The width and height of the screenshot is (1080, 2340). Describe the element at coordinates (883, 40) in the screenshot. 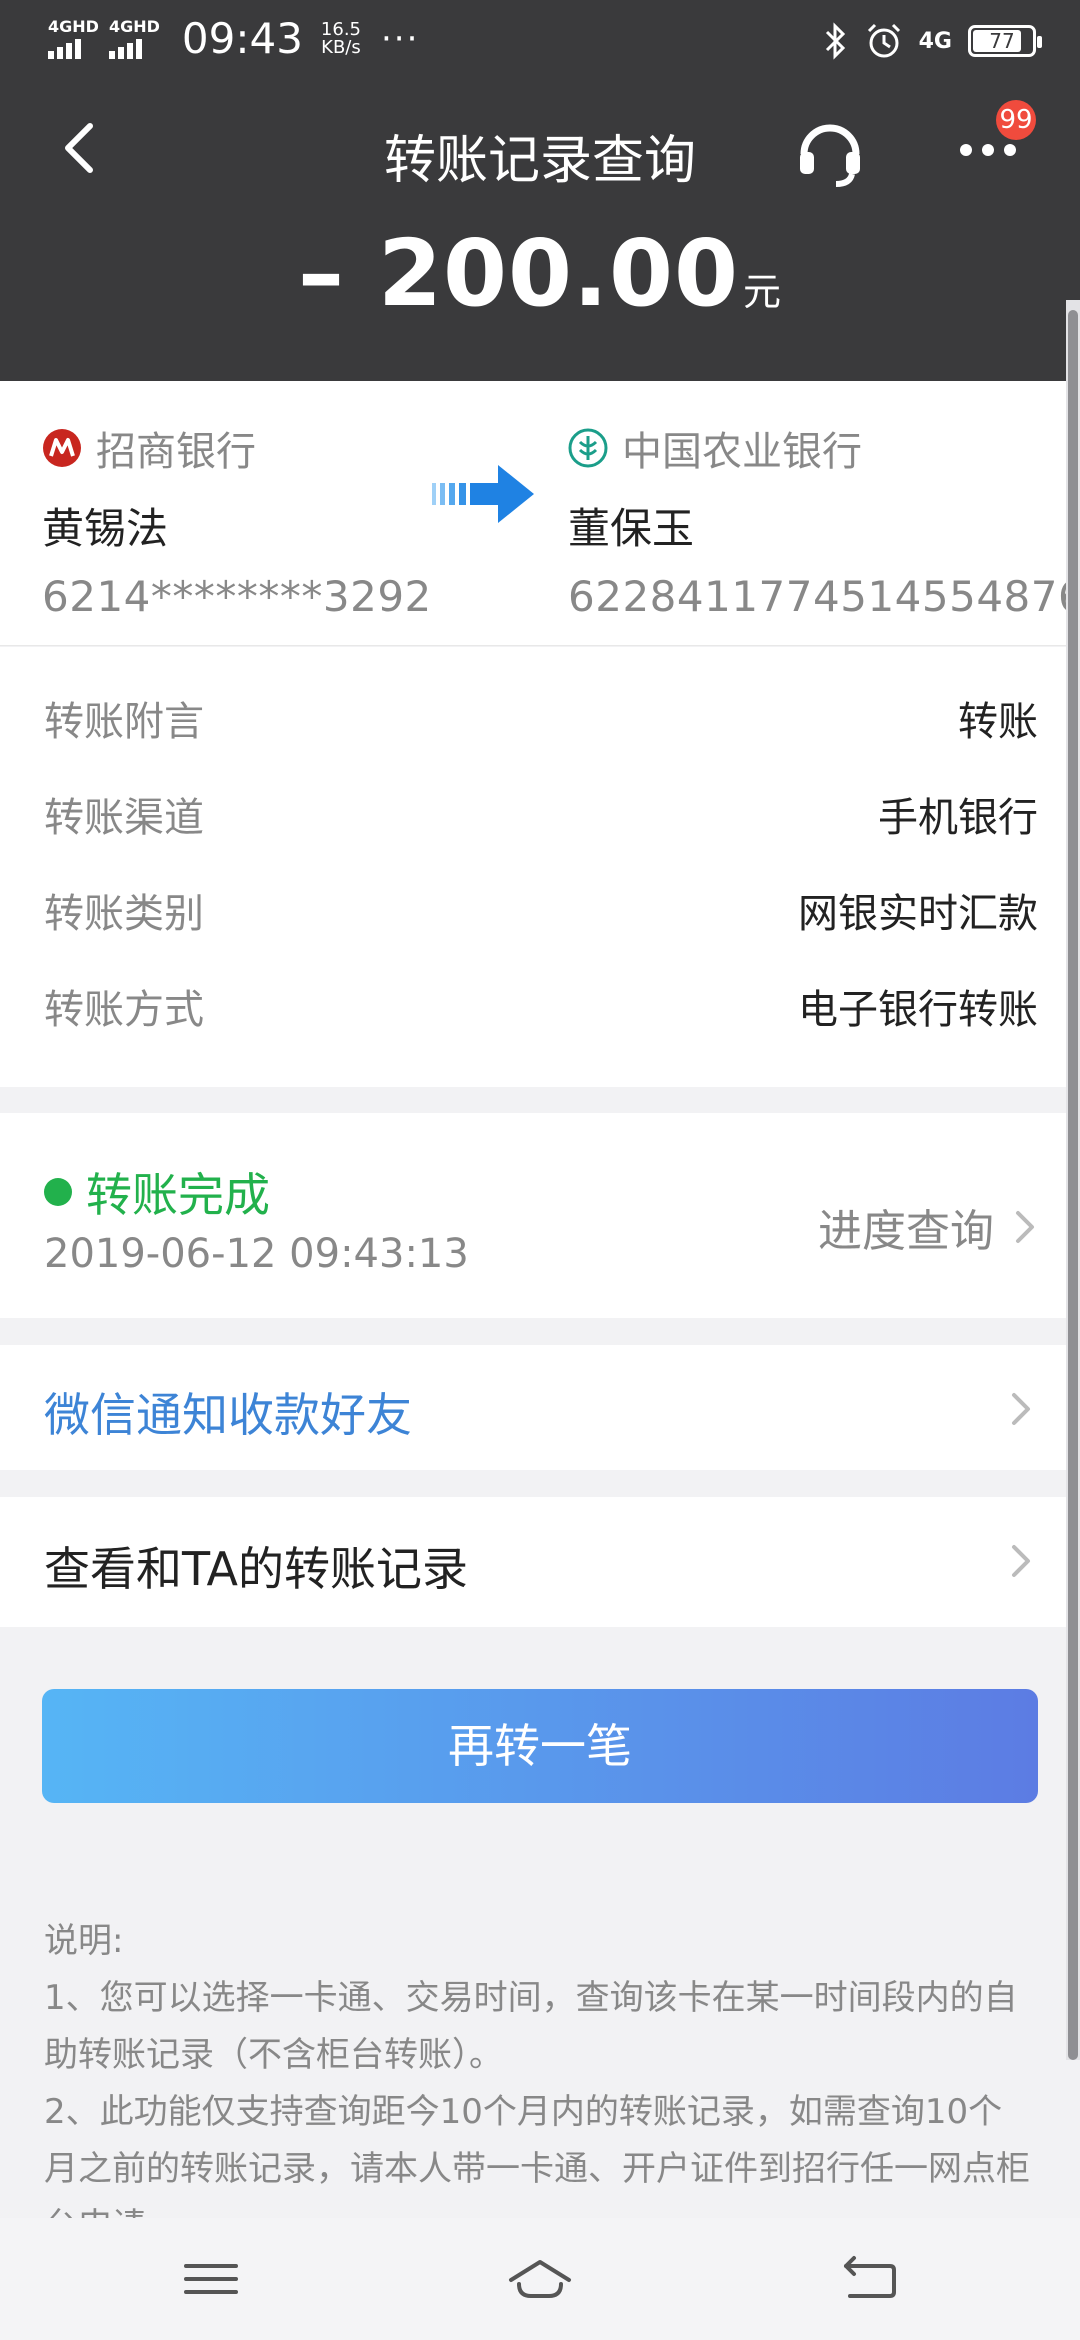

I see `alarm-icon` at that location.